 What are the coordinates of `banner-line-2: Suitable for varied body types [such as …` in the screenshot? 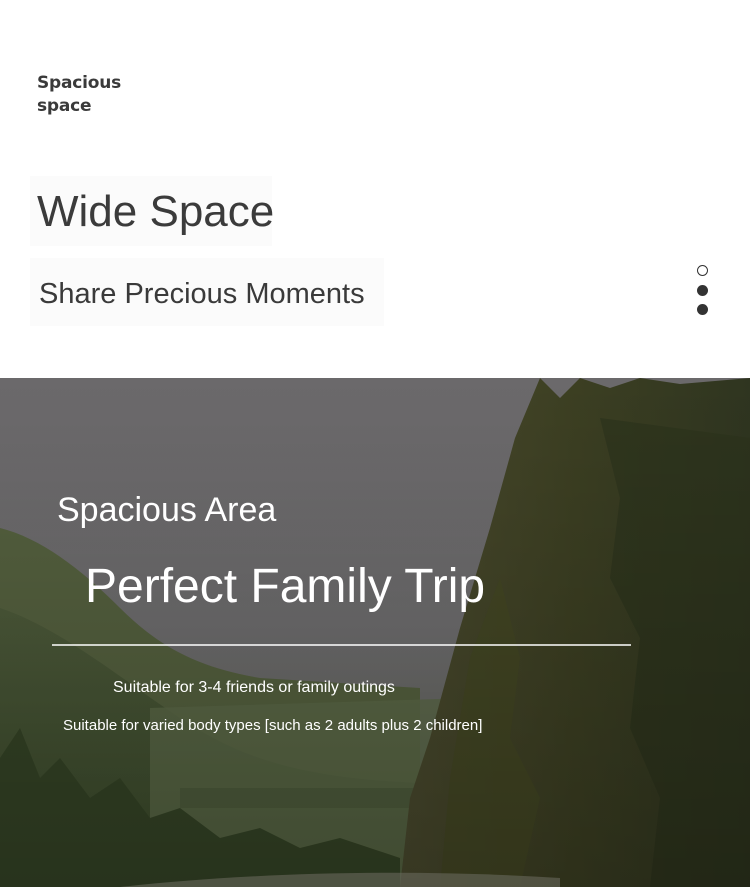 It's located at (273, 725).